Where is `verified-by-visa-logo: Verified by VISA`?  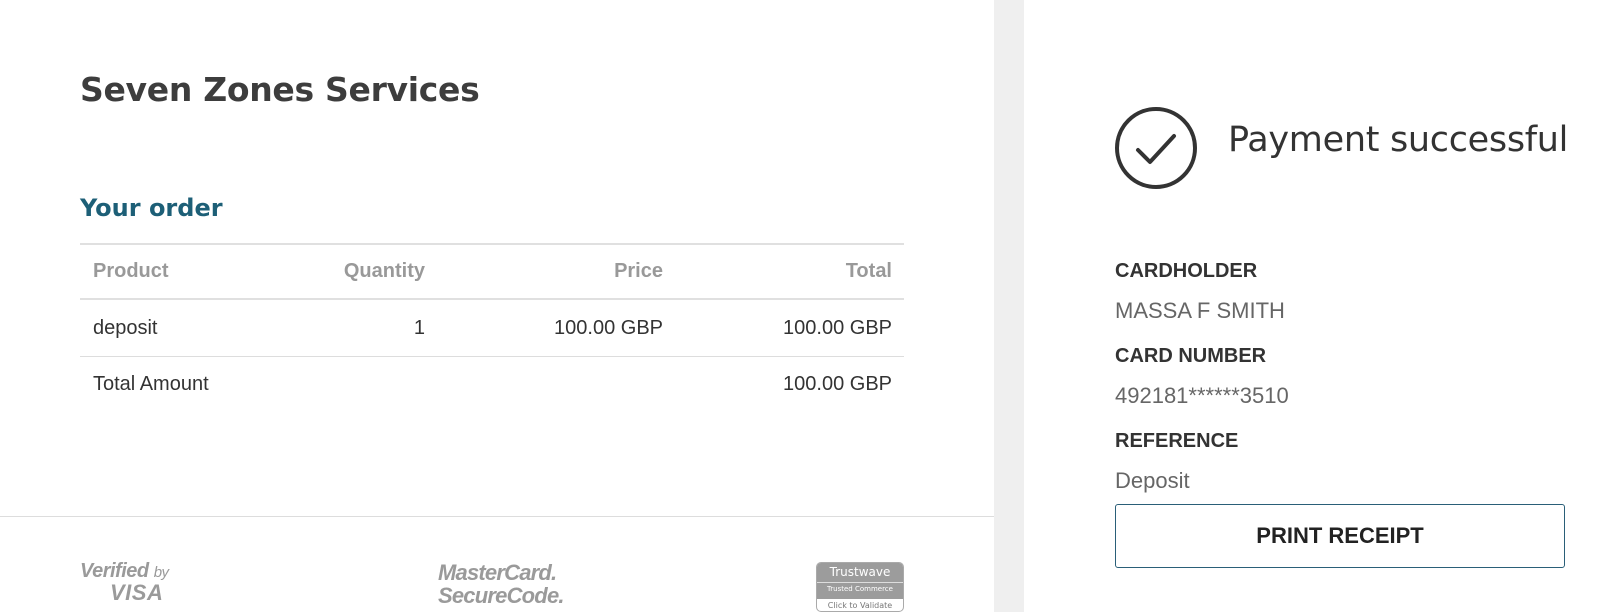 verified-by-visa-logo: Verified by VISA is located at coordinates (124, 582).